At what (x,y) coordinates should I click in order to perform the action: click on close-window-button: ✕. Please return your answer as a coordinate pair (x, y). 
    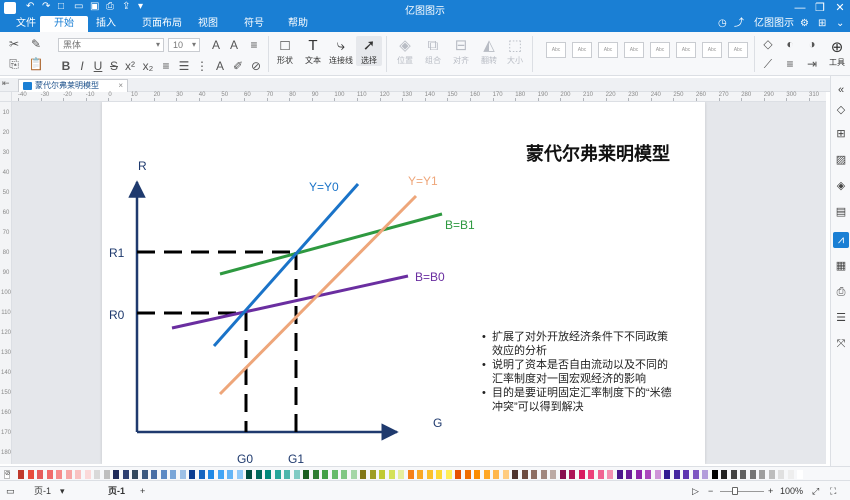
    Looking at the image, I should click on (840, 8).